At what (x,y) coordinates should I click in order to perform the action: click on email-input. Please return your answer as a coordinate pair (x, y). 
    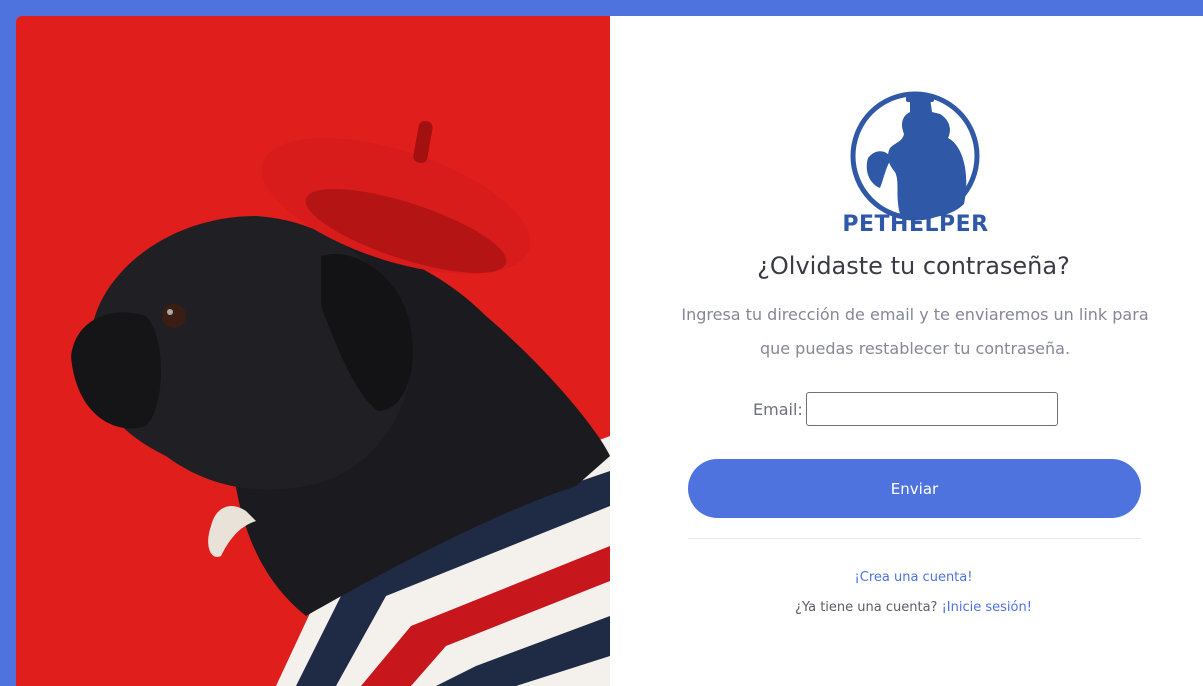
    Looking at the image, I should click on (931, 409).